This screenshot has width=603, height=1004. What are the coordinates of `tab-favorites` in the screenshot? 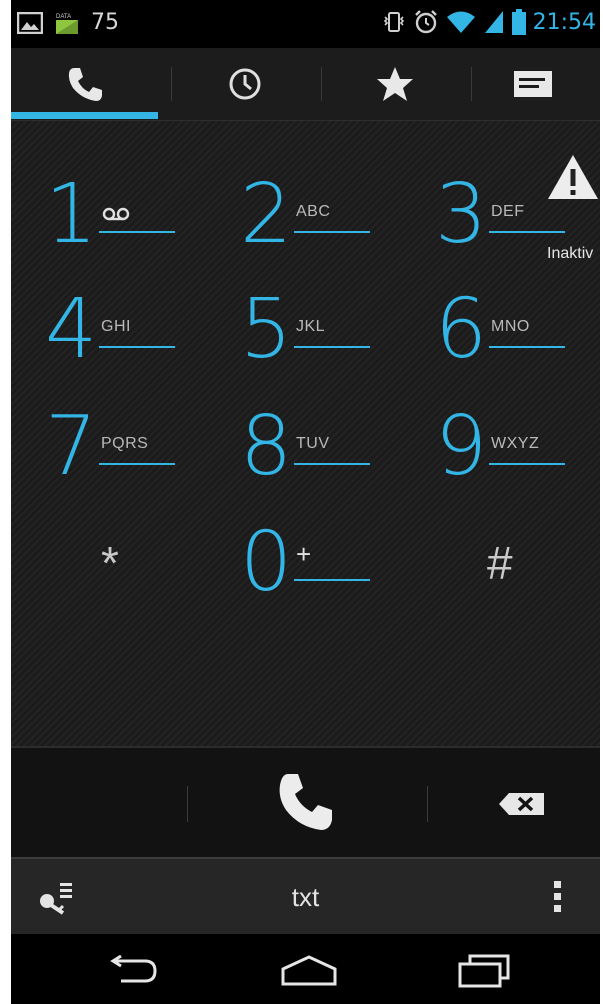 It's located at (394, 84).